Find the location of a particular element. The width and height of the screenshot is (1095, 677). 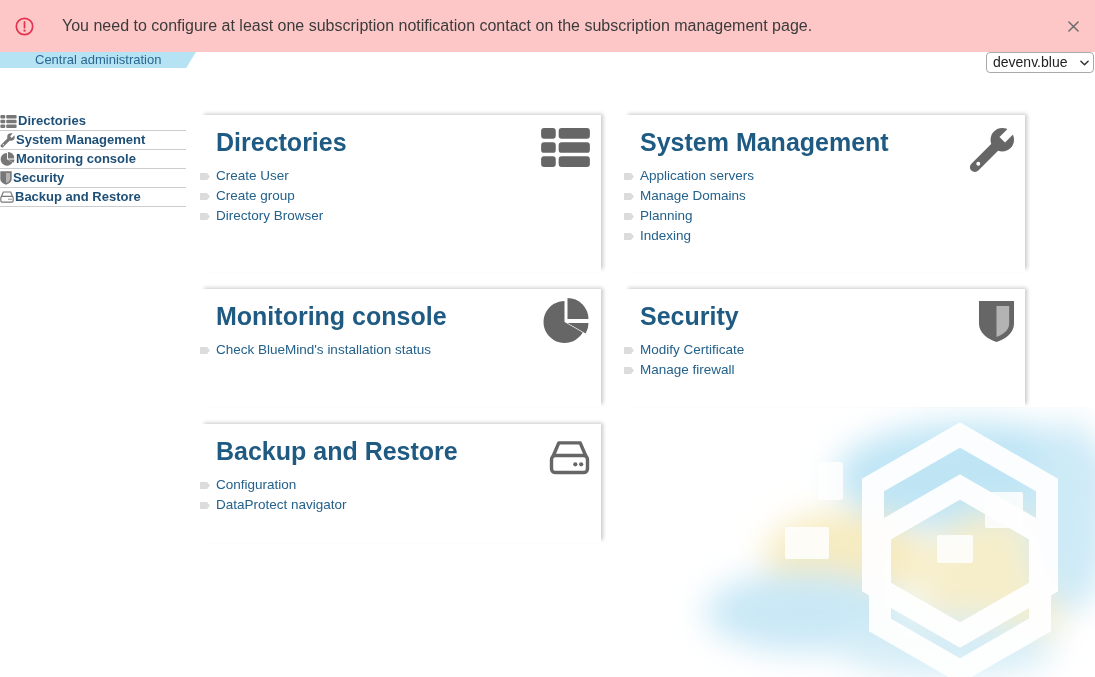

exclamation-circle-icon is located at coordinates (24, 26).